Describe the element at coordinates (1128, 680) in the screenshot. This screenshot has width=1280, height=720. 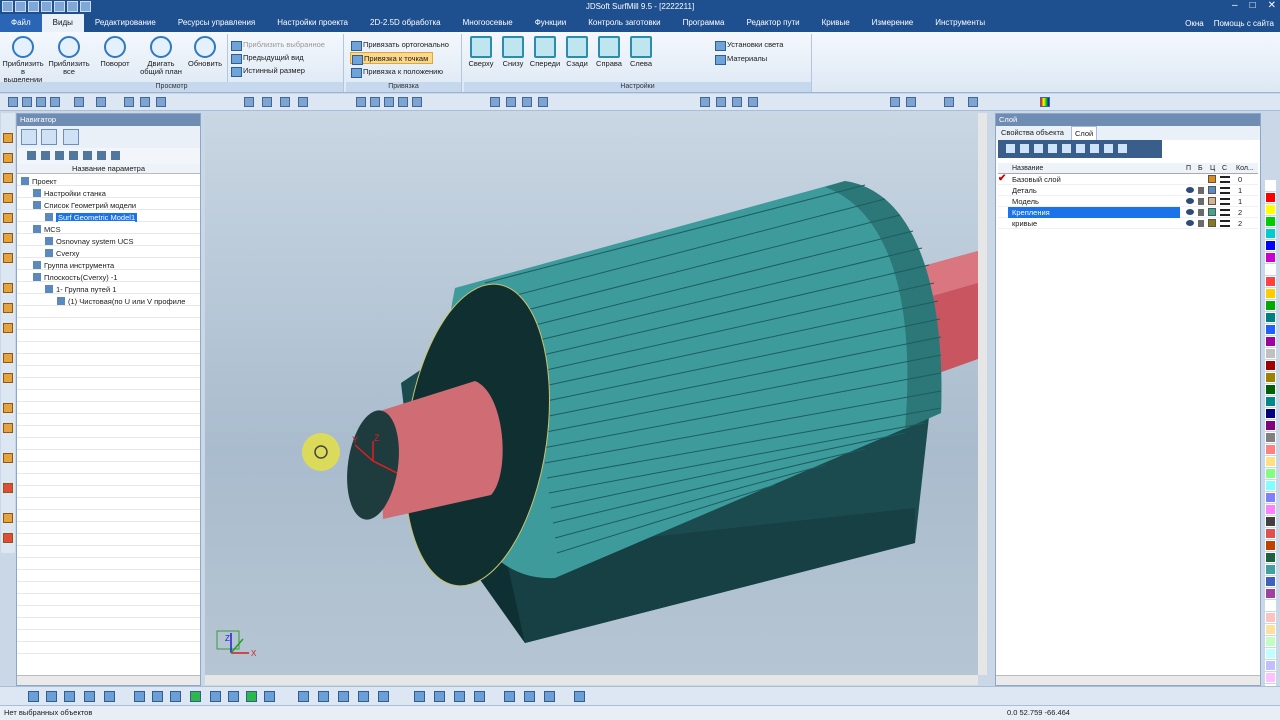
I see `layer-hscroll` at that location.